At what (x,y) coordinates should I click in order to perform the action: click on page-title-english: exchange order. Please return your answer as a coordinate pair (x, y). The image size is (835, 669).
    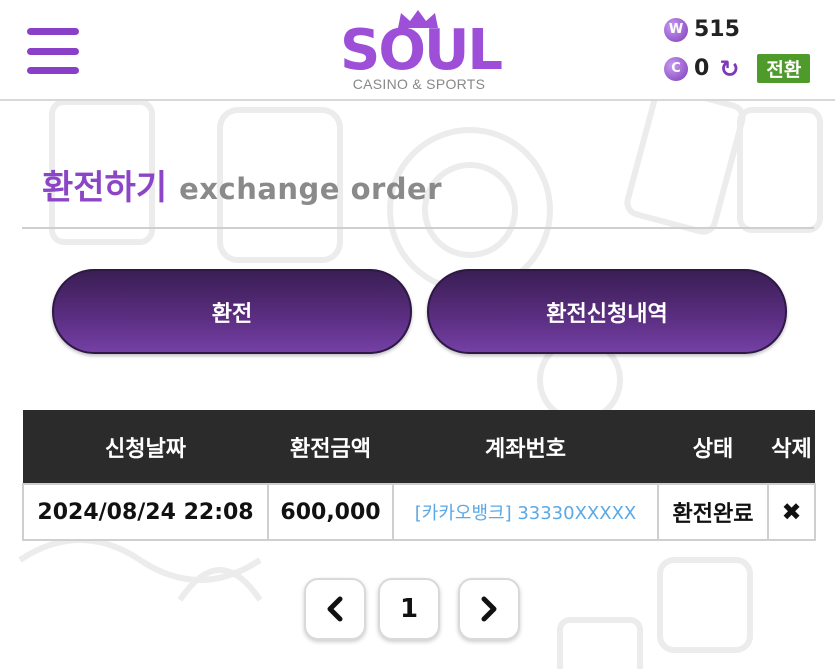
    Looking at the image, I should click on (311, 189).